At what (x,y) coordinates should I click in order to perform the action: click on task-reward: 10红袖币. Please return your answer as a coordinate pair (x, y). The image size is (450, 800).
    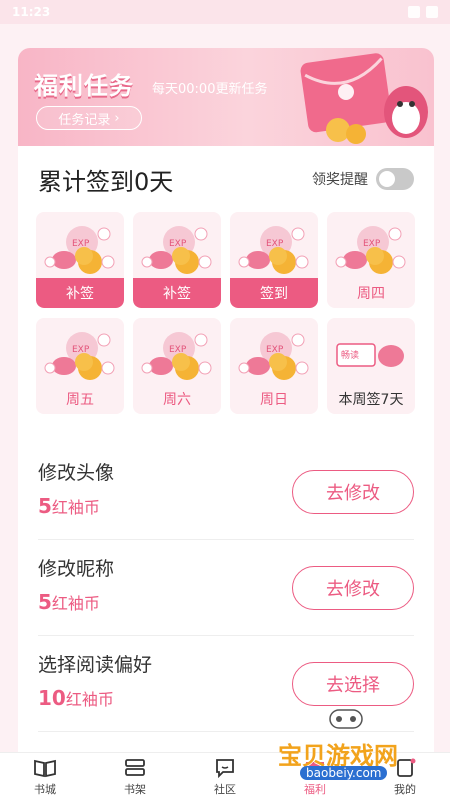
    Looking at the image, I should click on (76, 698).